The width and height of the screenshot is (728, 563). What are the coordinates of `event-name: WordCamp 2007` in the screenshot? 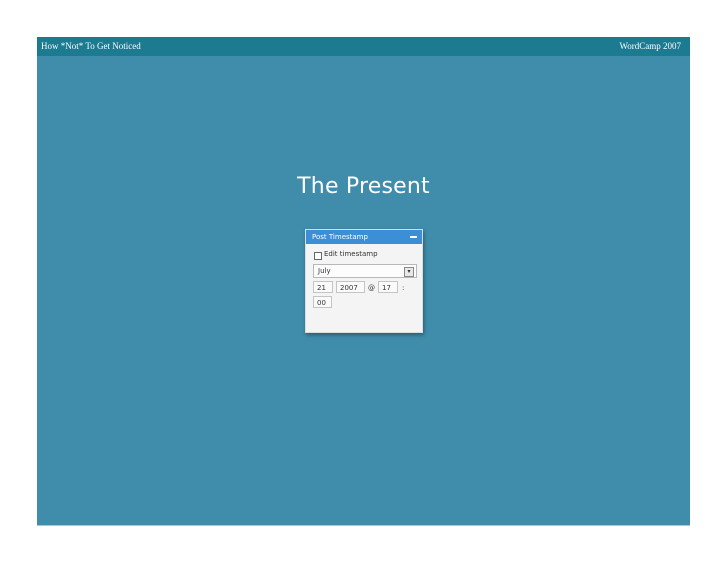 It's located at (650, 46).